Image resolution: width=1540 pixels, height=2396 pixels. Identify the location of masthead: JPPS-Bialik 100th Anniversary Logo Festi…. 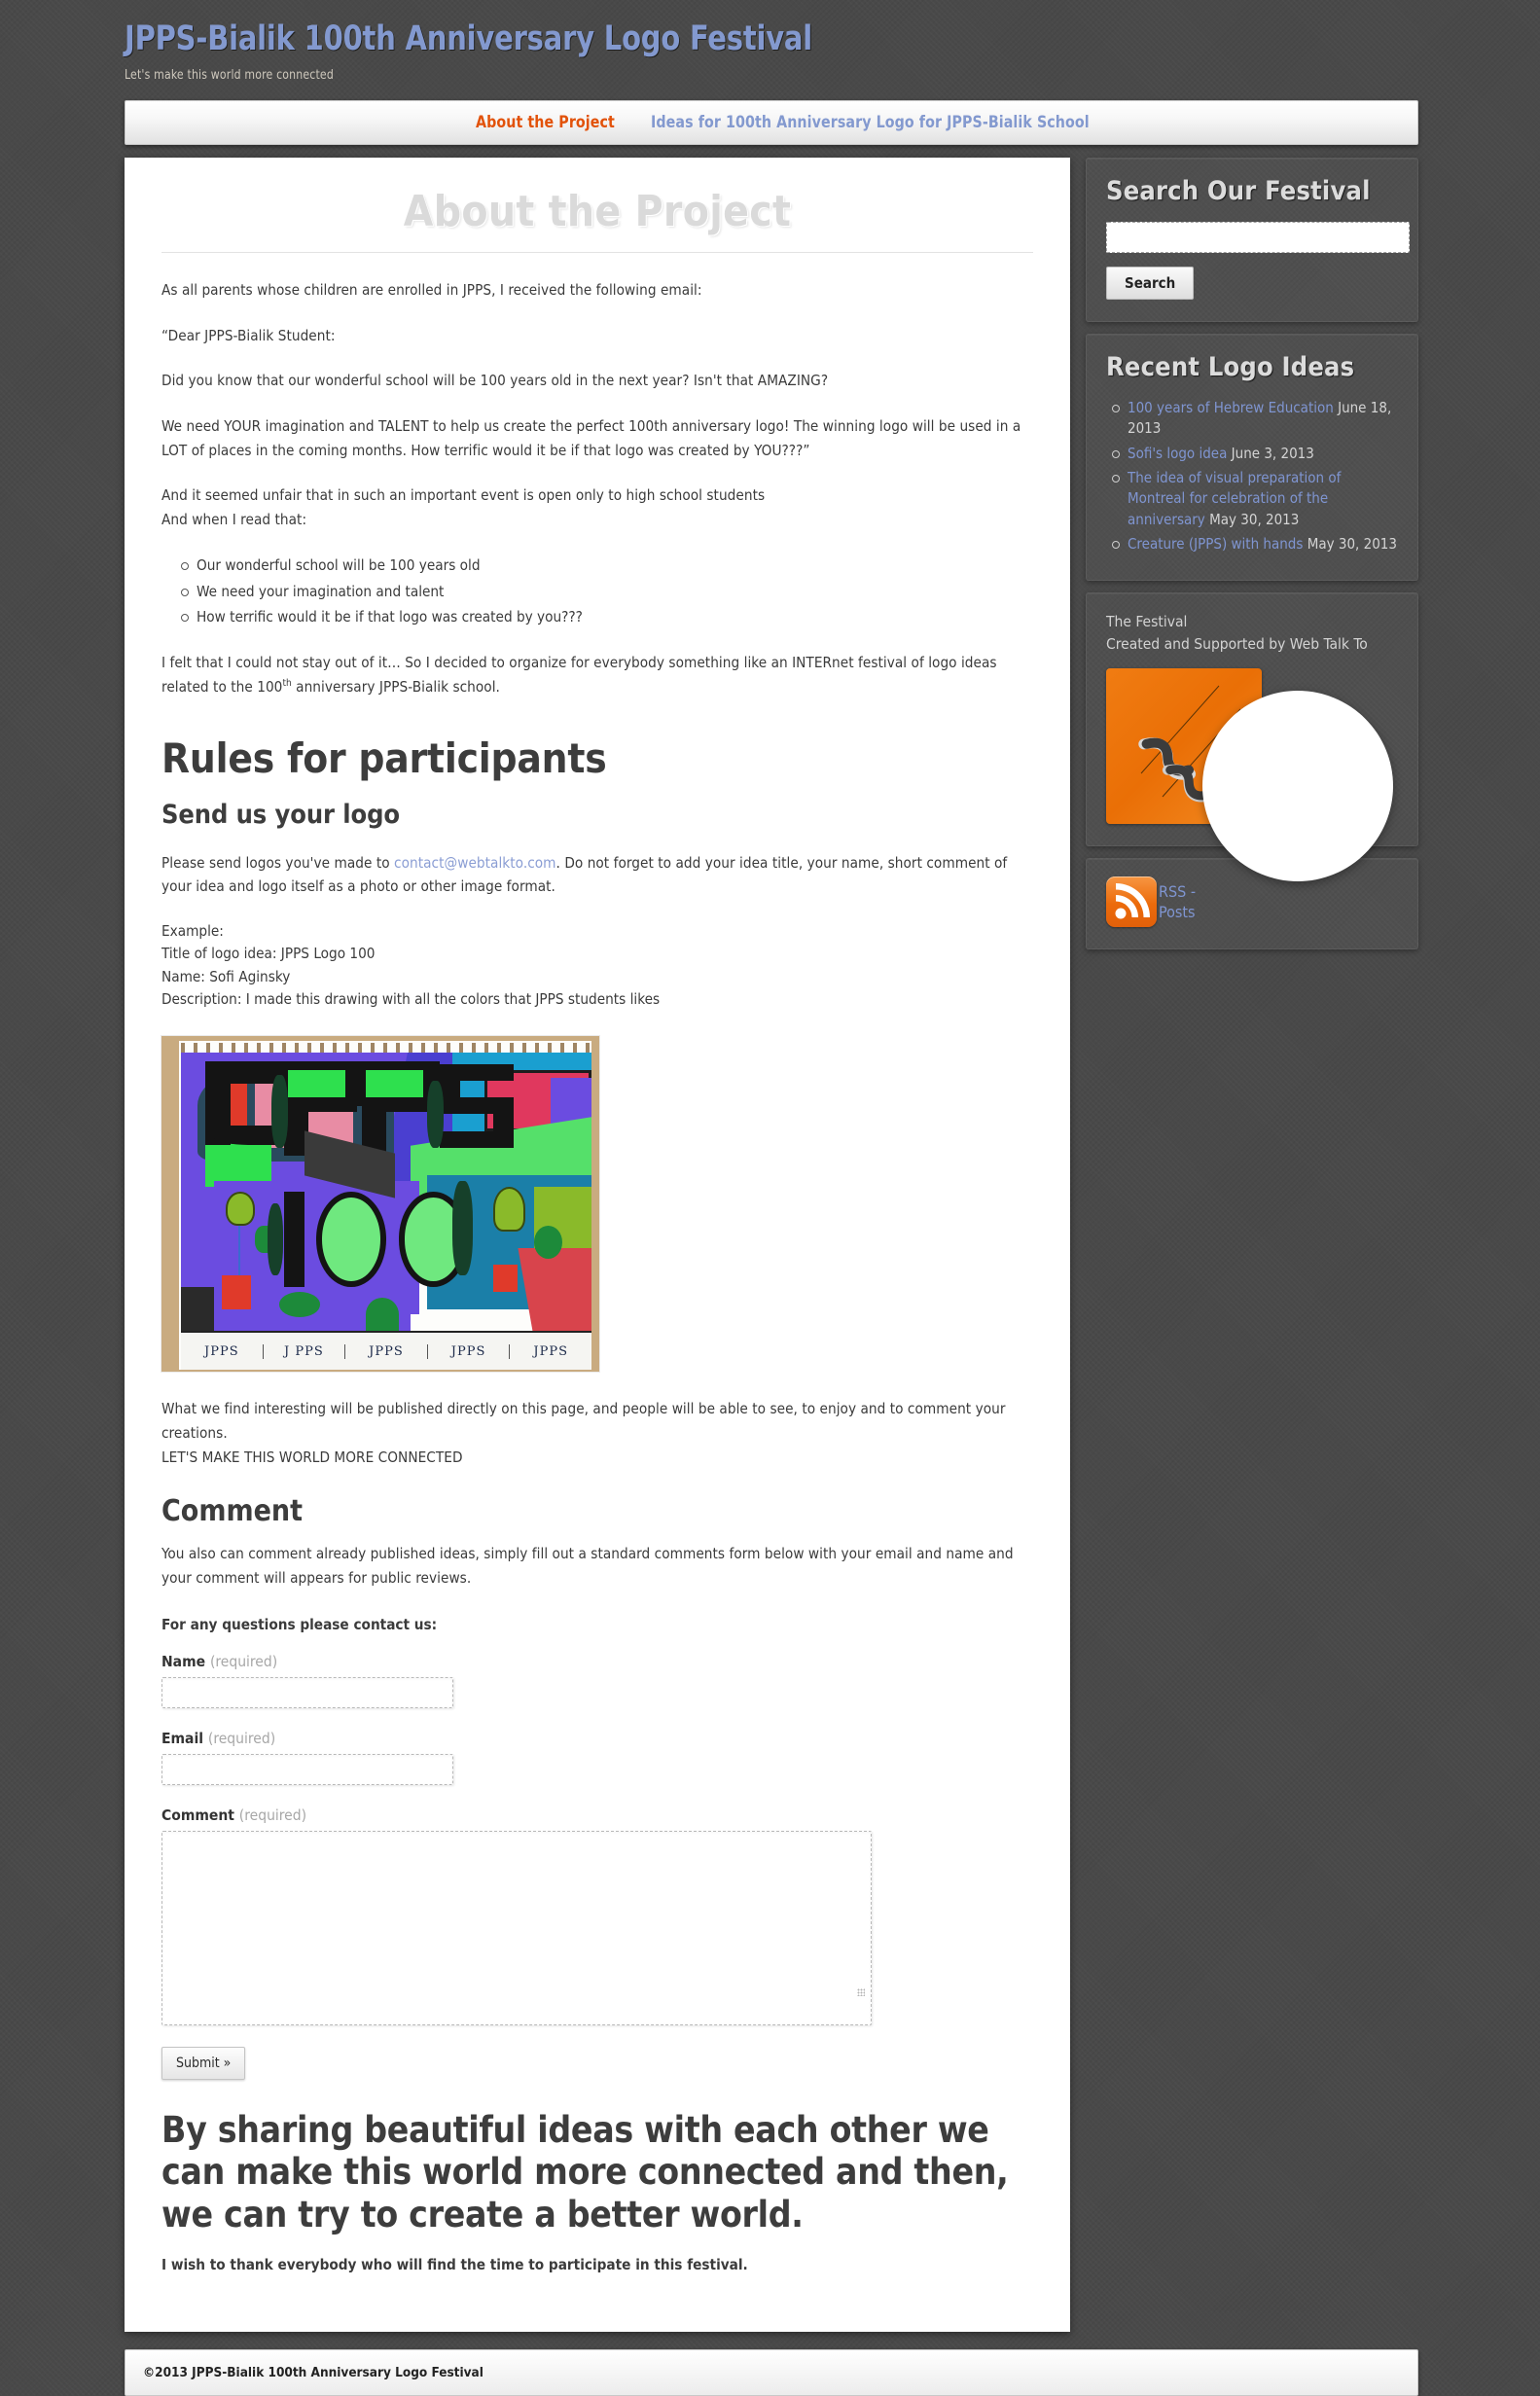
(770, 44).